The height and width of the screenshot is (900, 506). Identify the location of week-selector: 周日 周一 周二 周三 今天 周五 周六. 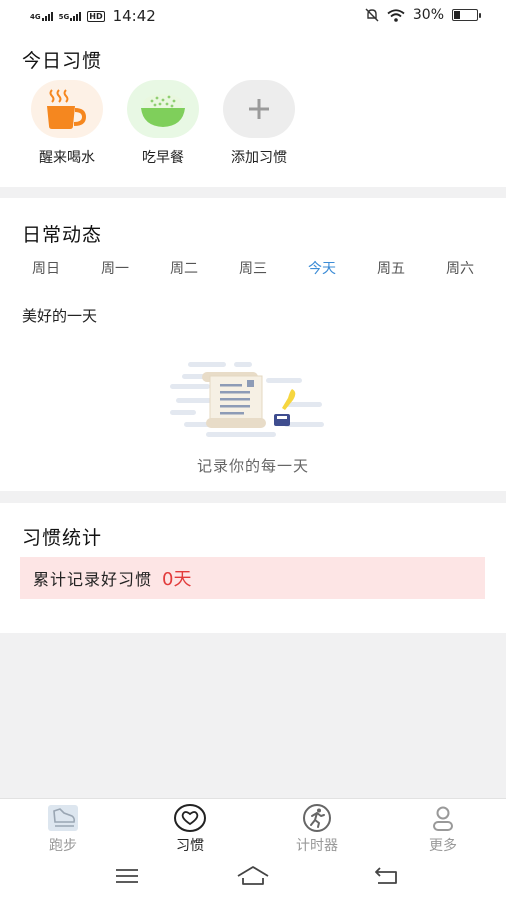
(253, 268).